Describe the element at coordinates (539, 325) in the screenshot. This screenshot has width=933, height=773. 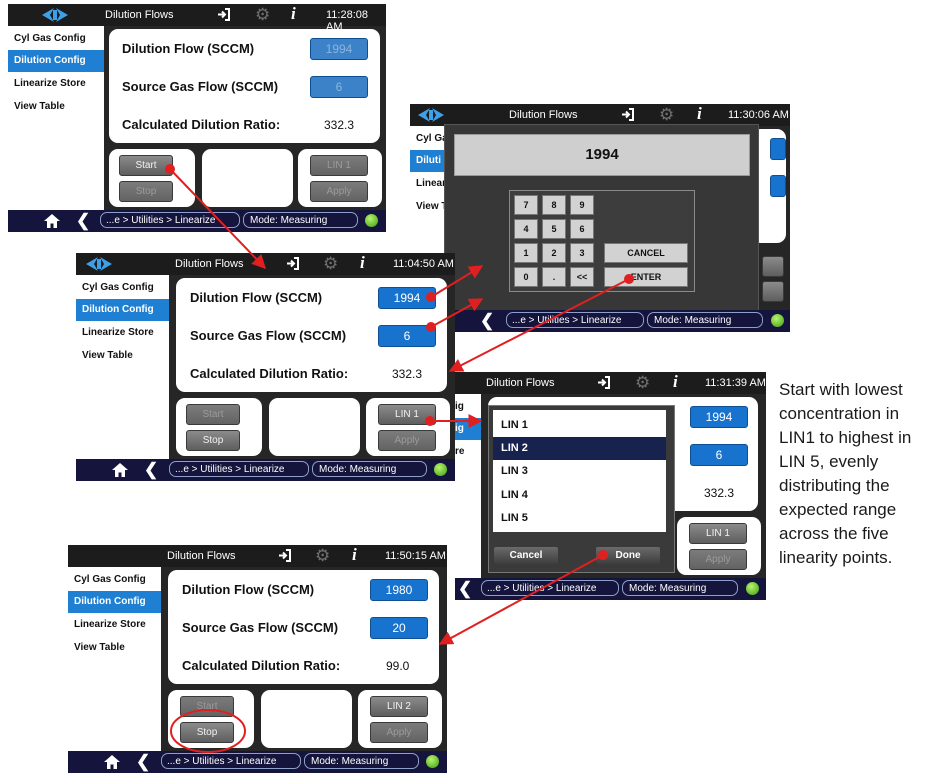
I see `arrow-enter-to-ratio` at that location.